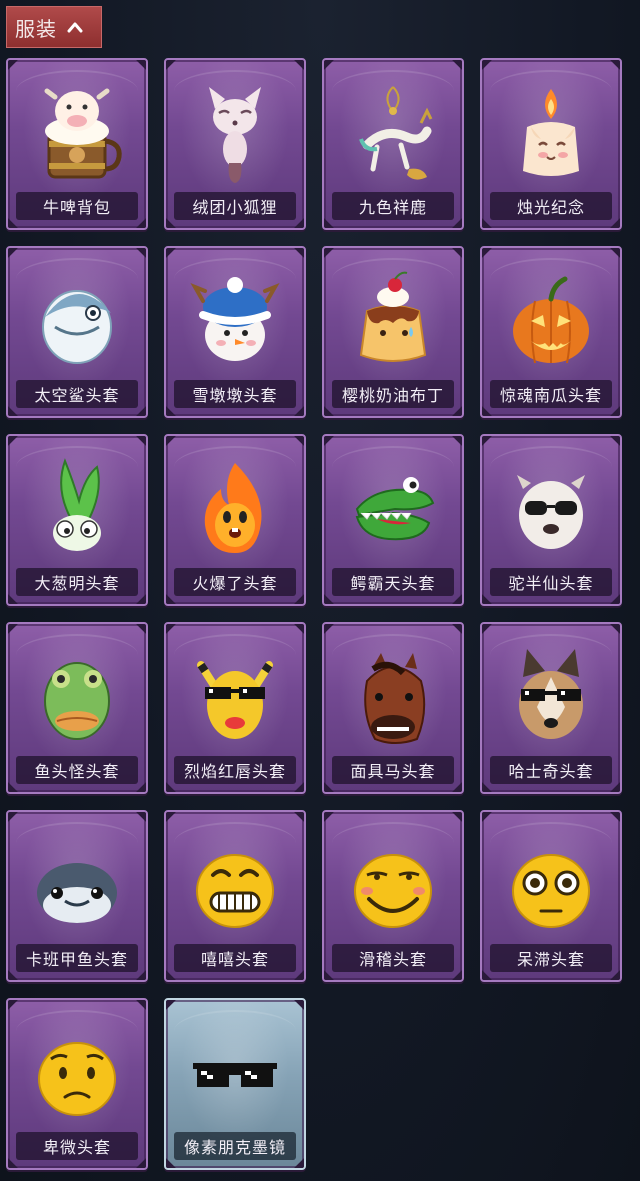 The width and height of the screenshot is (640, 1181). I want to click on item-name: 鳄霸天头套, so click(393, 583).